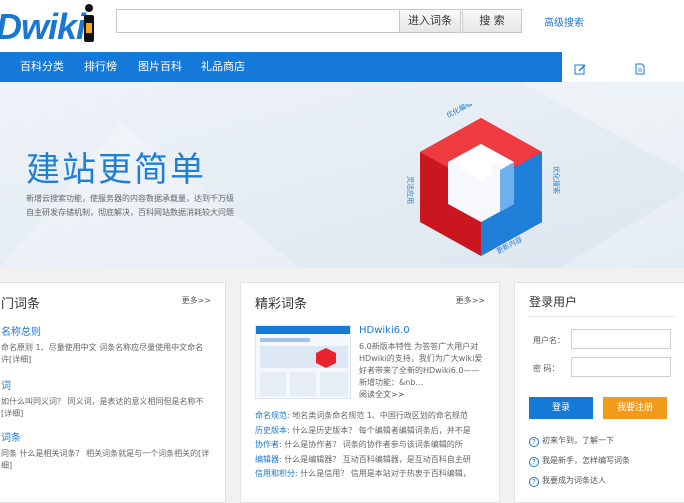 This screenshot has width=684, height=503. I want to click on list-item: 词 如什么叫同义词？ 同义词，是表达的意义相同但是名称不[详细], so click(106, 398).